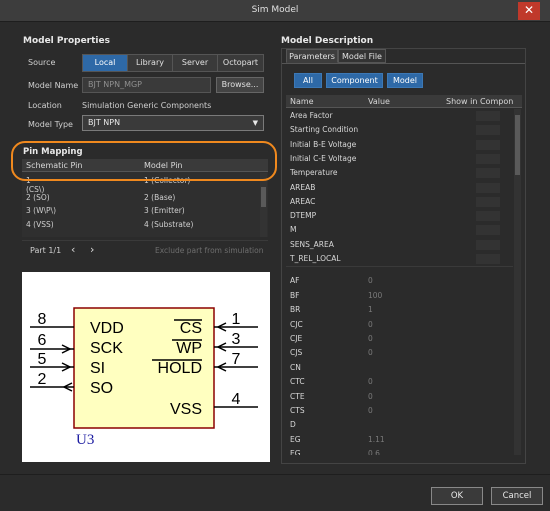 This screenshot has width=550, height=511. What do you see at coordinates (53, 85) in the screenshot?
I see `model-name-label: Model Name` at bounding box center [53, 85].